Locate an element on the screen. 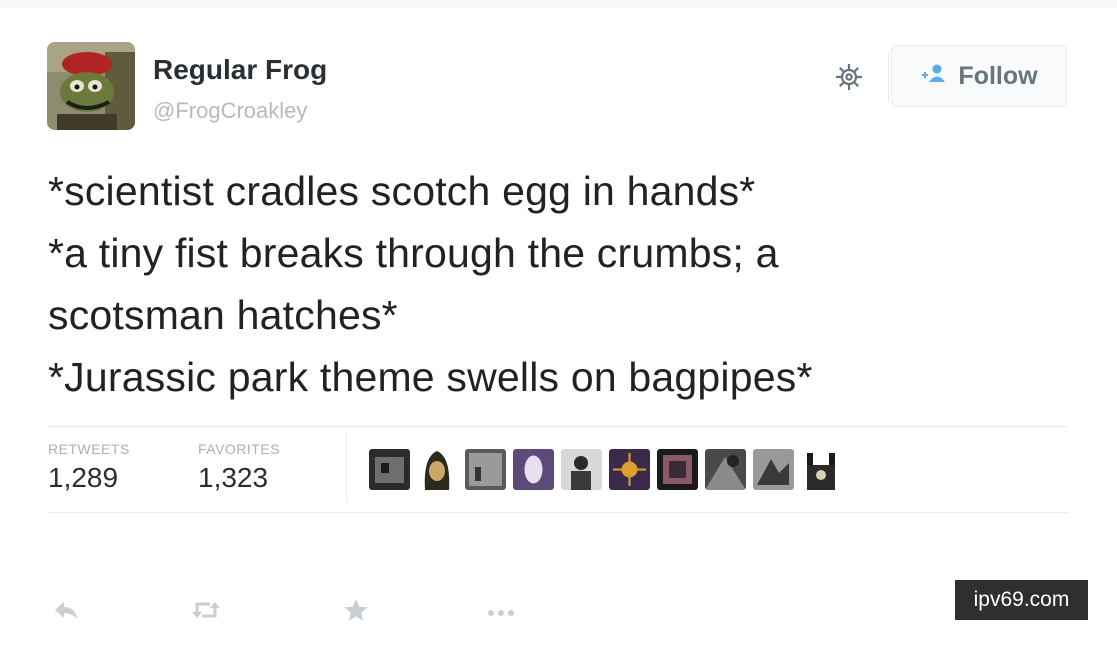 The image size is (1117, 649). gear-icon is located at coordinates (849, 77).